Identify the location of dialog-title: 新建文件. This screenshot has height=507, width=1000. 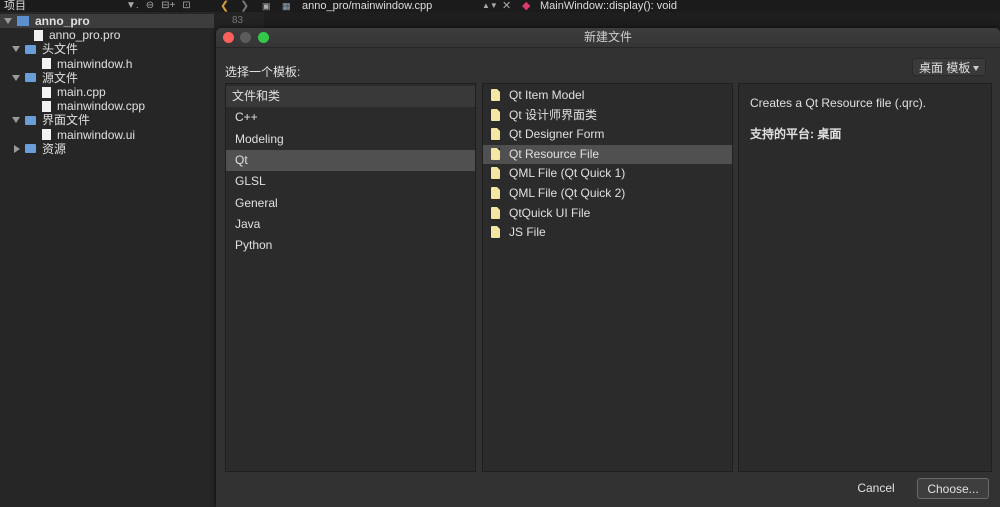
(607, 37).